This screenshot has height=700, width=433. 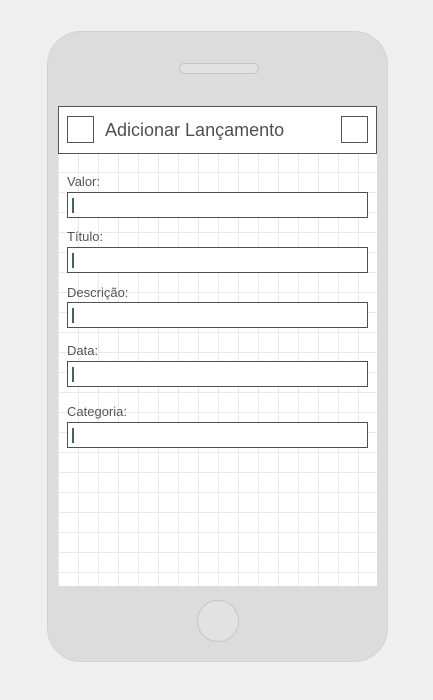 What do you see at coordinates (217, 315) in the screenshot?
I see `descricao-input` at bounding box center [217, 315].